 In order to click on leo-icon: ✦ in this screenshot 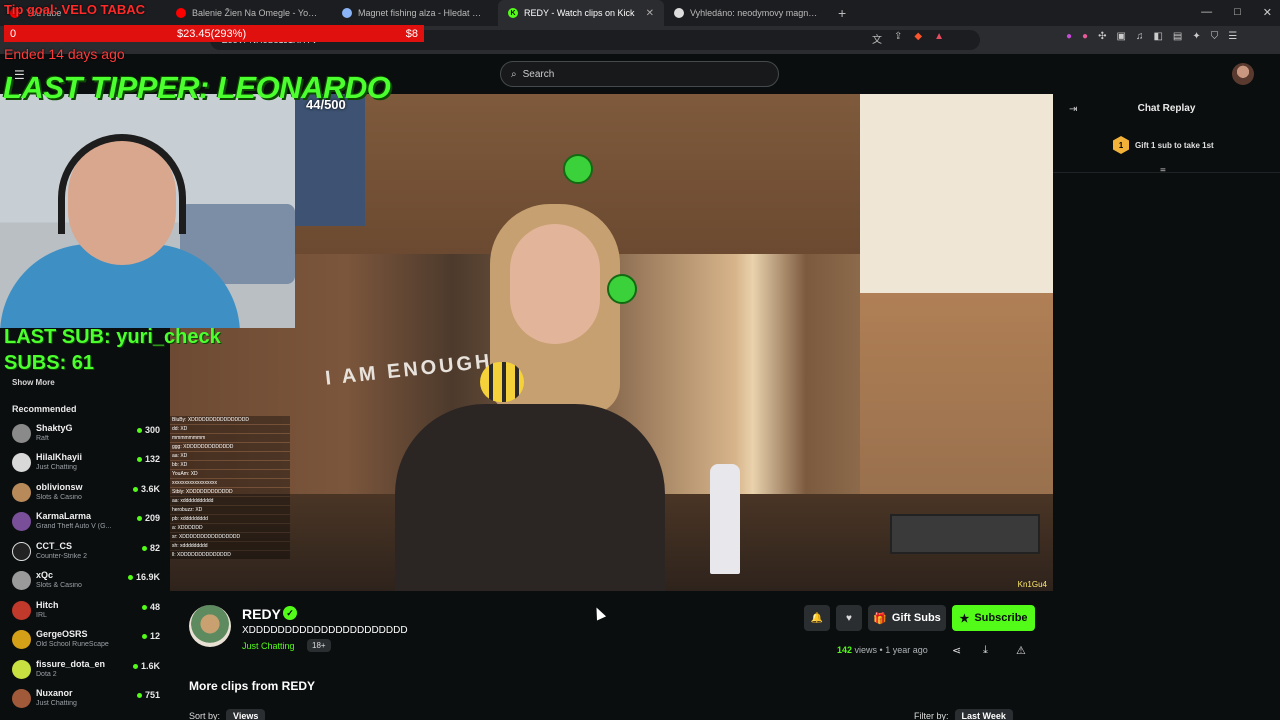, I will do `click(1196, 36)`.